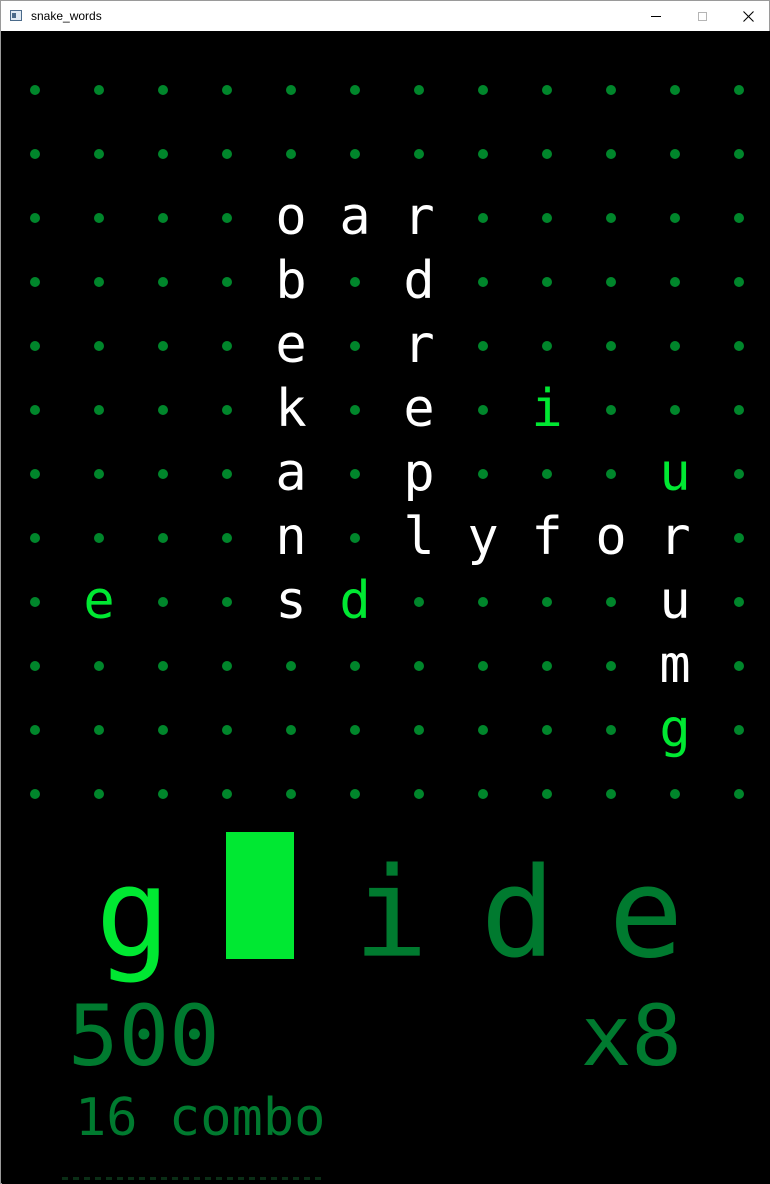 The width and height of the screenshot is (770, 1184). Describe the element at coordinates (391, 914) in the screenshot. I see `pending-letter: i` at that location.